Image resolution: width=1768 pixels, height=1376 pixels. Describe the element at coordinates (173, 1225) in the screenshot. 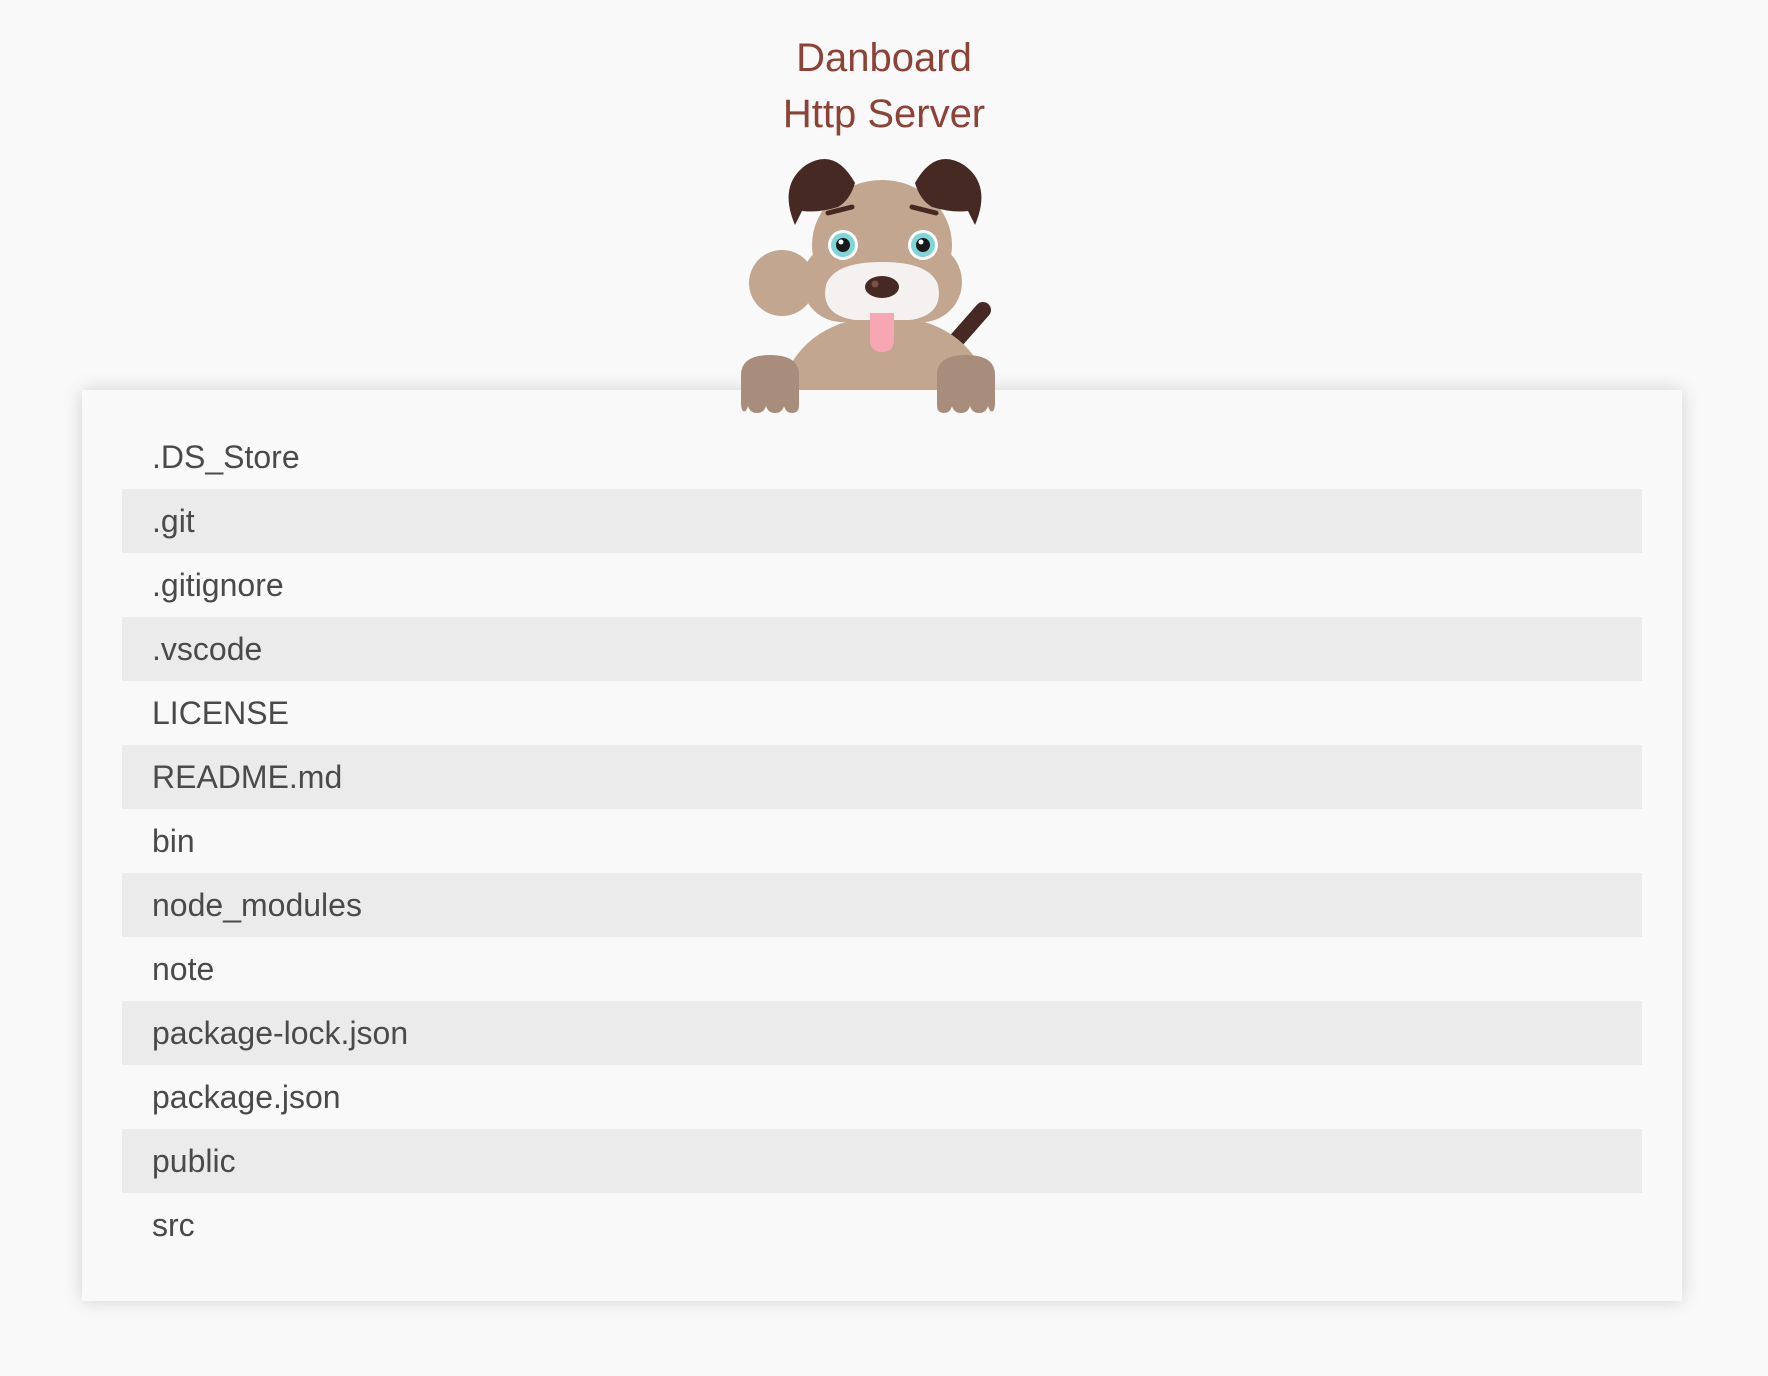

I see `file-link: src` at that location.